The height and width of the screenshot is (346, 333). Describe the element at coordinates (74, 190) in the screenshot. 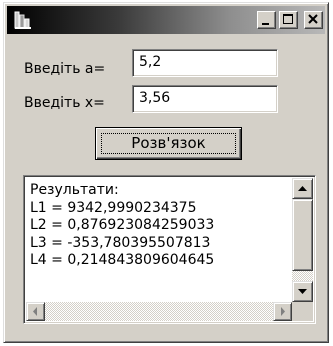

I see `results-heading: Результати:` at that location.